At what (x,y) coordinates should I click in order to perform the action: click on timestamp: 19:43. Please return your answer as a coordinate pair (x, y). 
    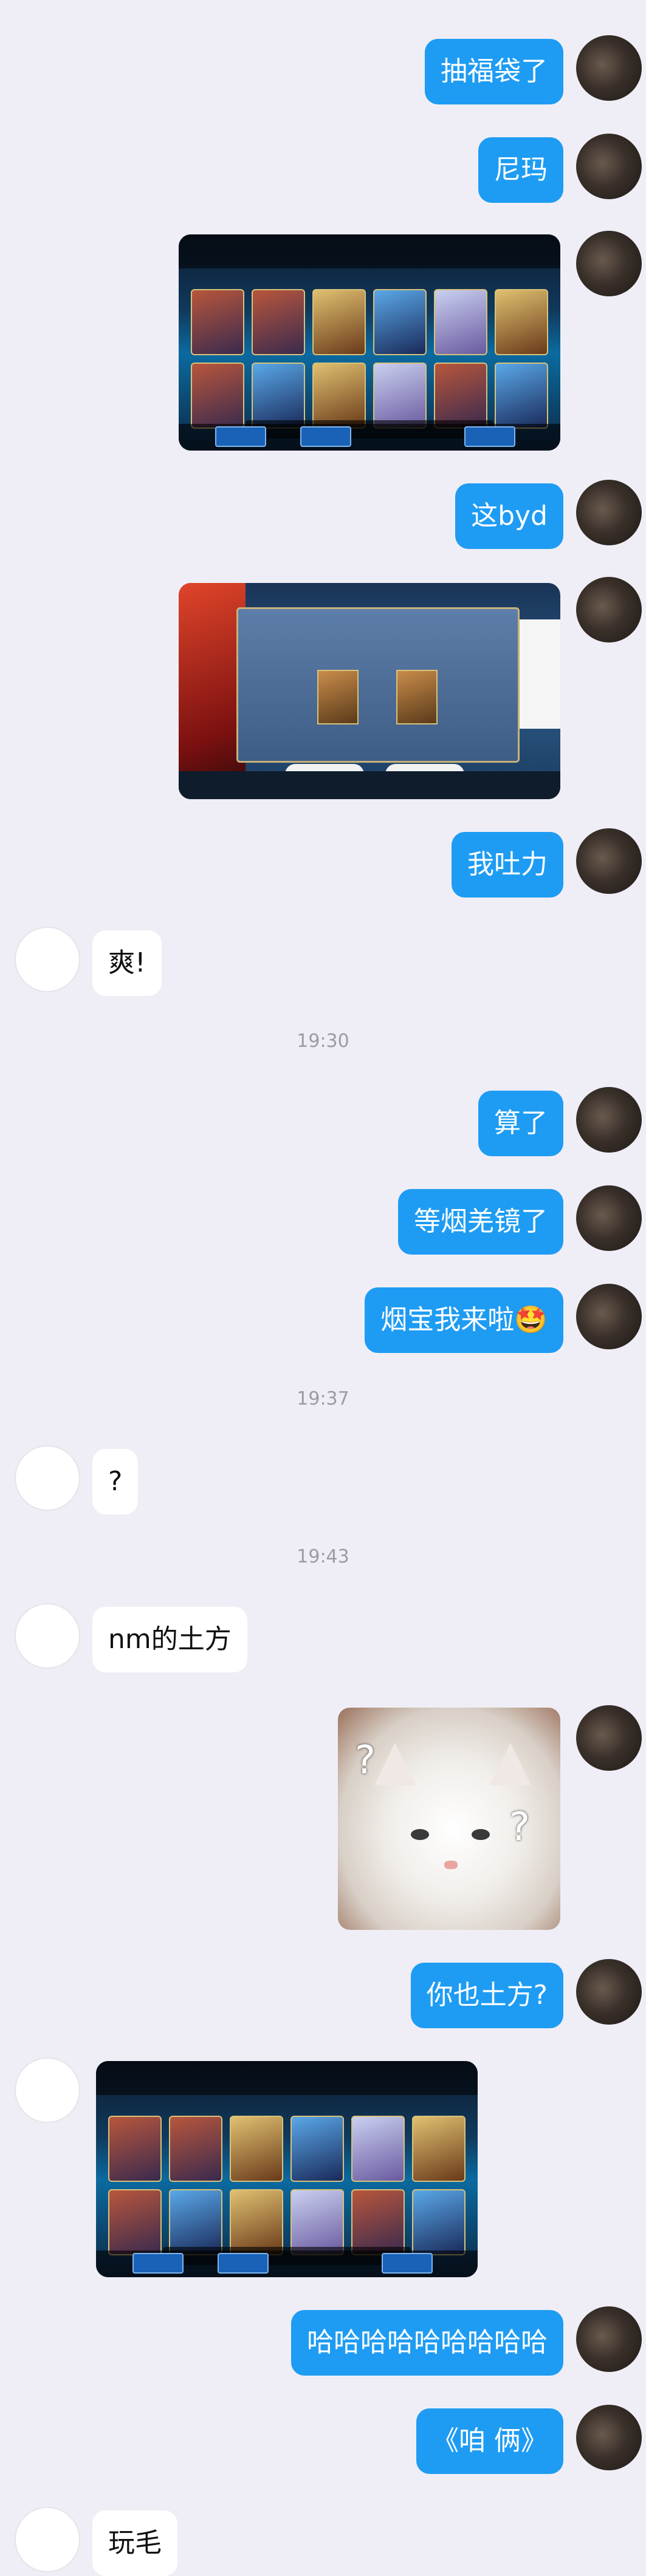
    Looking at the image, I should click on (323, 1557).